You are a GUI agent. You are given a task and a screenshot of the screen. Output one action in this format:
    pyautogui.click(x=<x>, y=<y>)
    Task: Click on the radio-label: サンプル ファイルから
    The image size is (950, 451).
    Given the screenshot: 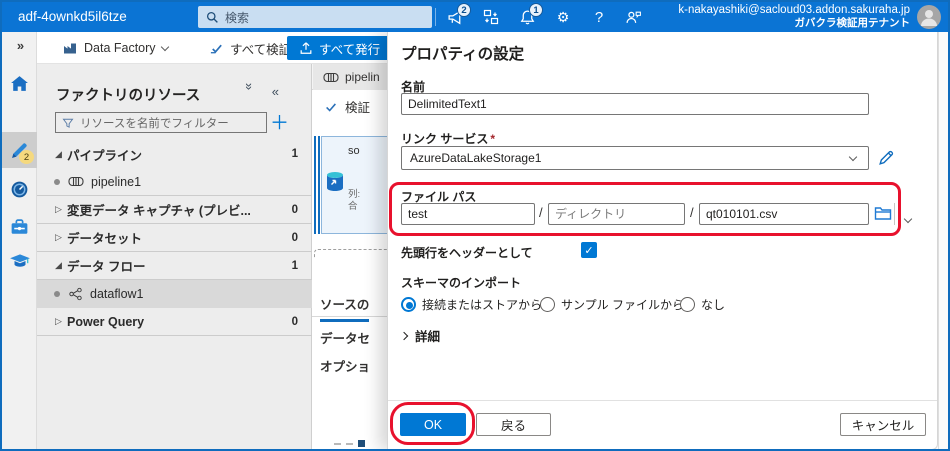 What is the action you would take?
    pyautogui.click(x=622, y=305)
    